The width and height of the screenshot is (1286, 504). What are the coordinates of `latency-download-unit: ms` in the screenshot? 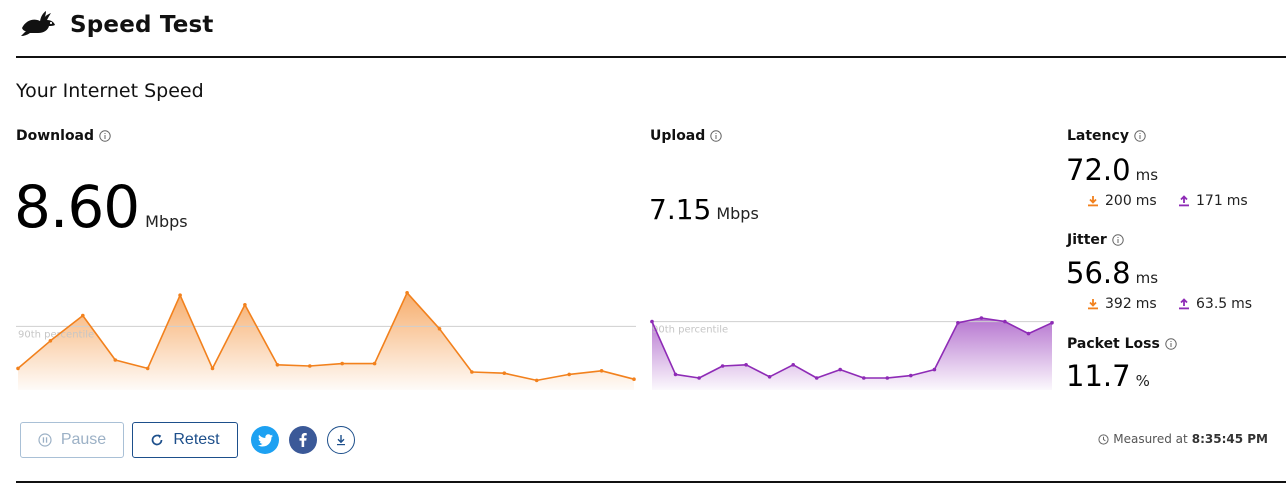 It's located at (1146, 201).